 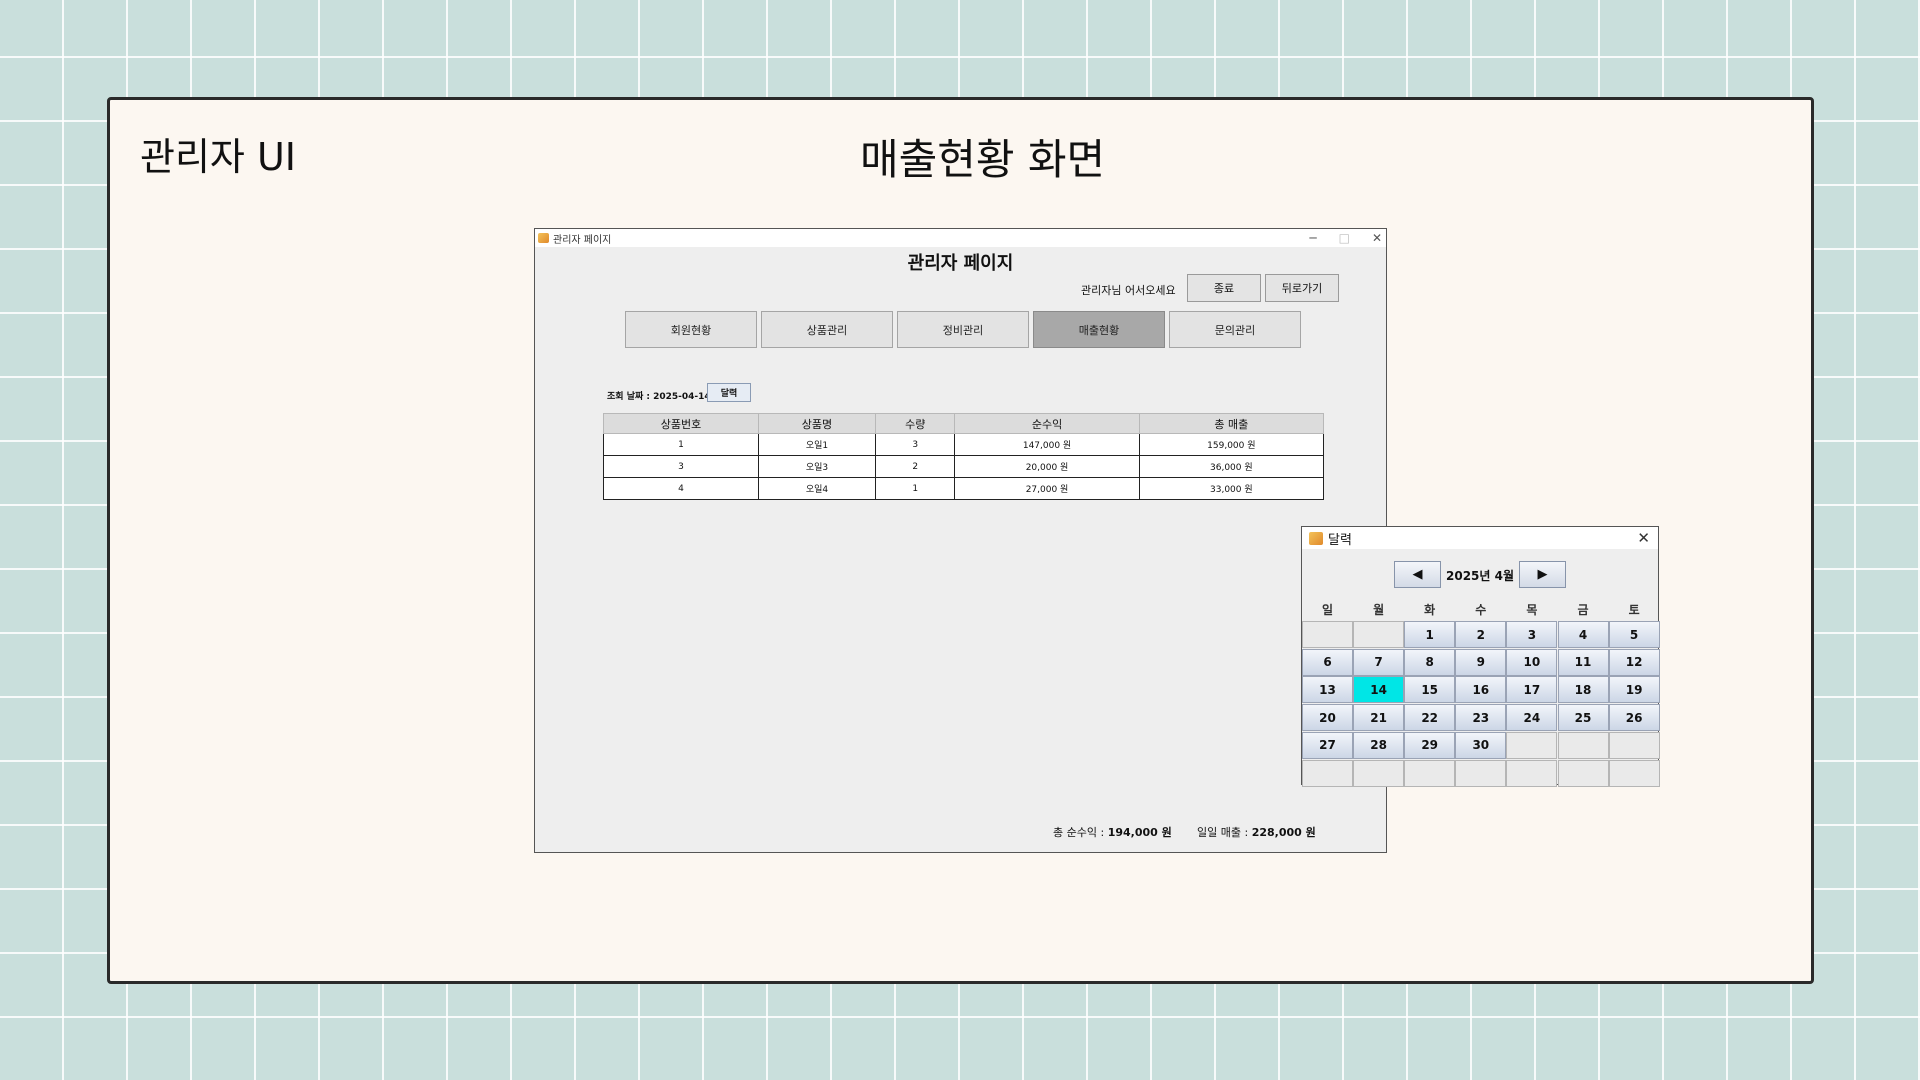 I want to click on day-cell: 24, so click(x=1532, y=718).